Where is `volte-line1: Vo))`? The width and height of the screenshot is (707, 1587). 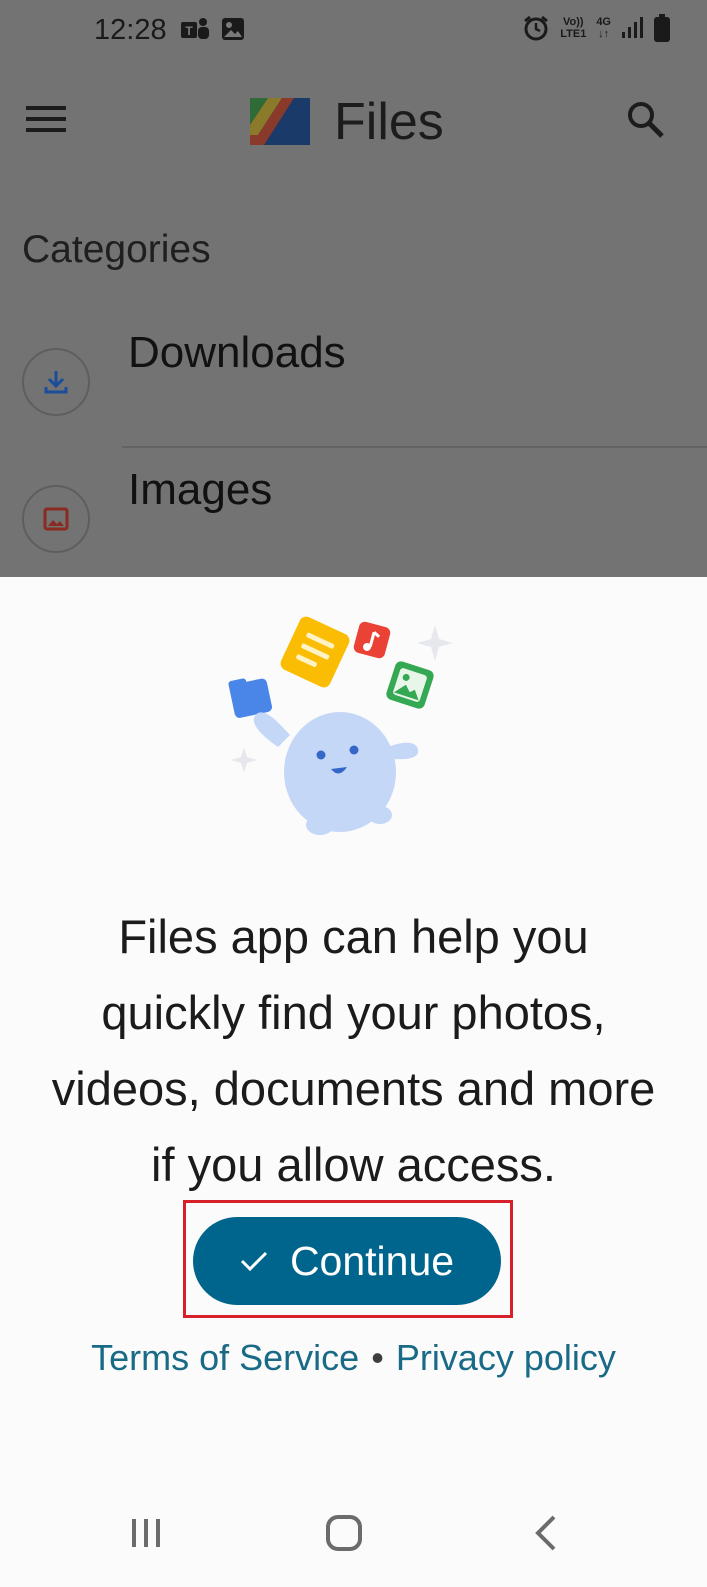
volte-line1: Vo)) is located at coordinates (573, 22).